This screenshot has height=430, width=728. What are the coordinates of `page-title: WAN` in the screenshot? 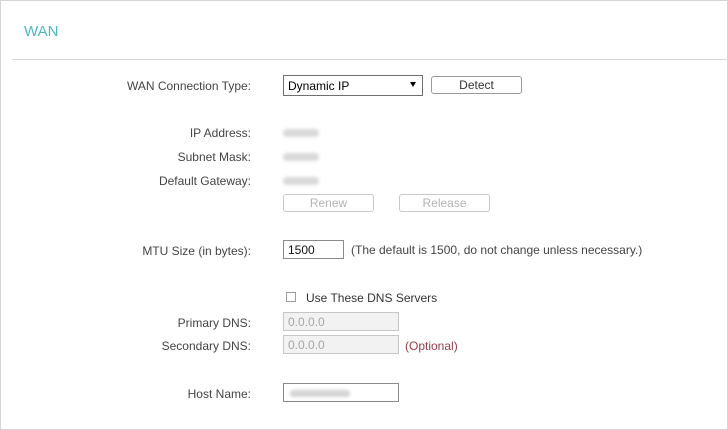 It's located at (41, 31).